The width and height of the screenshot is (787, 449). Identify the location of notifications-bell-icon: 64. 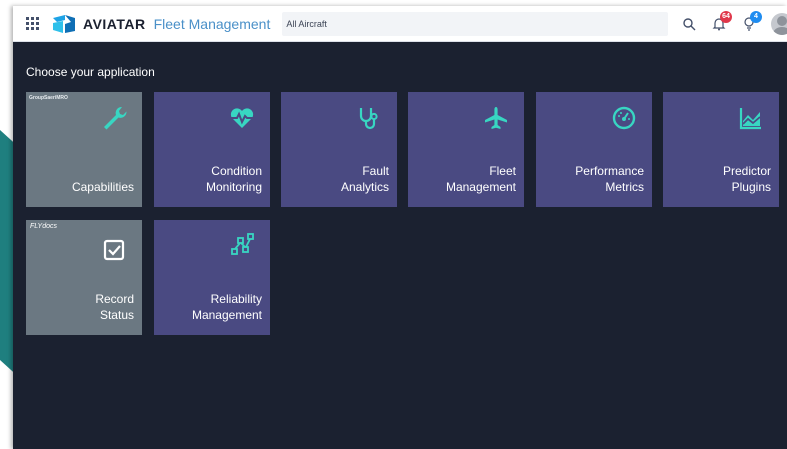
(720, 22).